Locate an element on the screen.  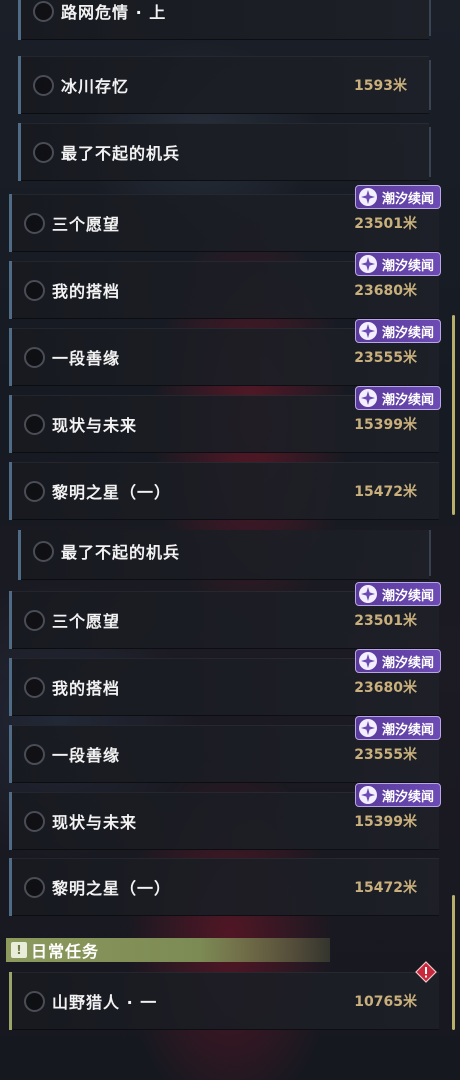
section-title: 日常任务 is located at coordinates (65, 951).